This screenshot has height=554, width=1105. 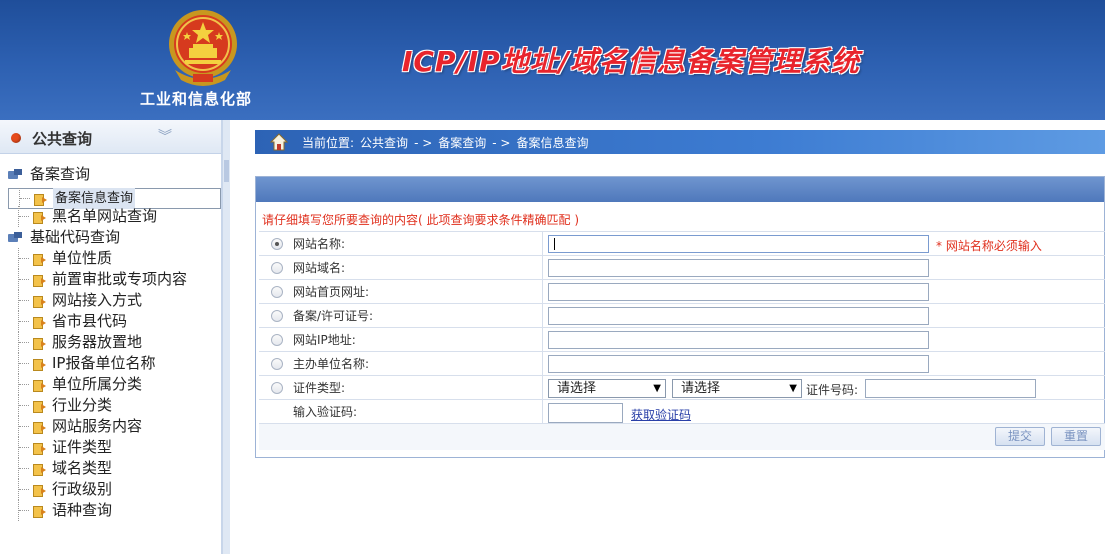 I want to click on tree-item-ip-unit-name: IP报备单位名称, so click(x=114, y=363).